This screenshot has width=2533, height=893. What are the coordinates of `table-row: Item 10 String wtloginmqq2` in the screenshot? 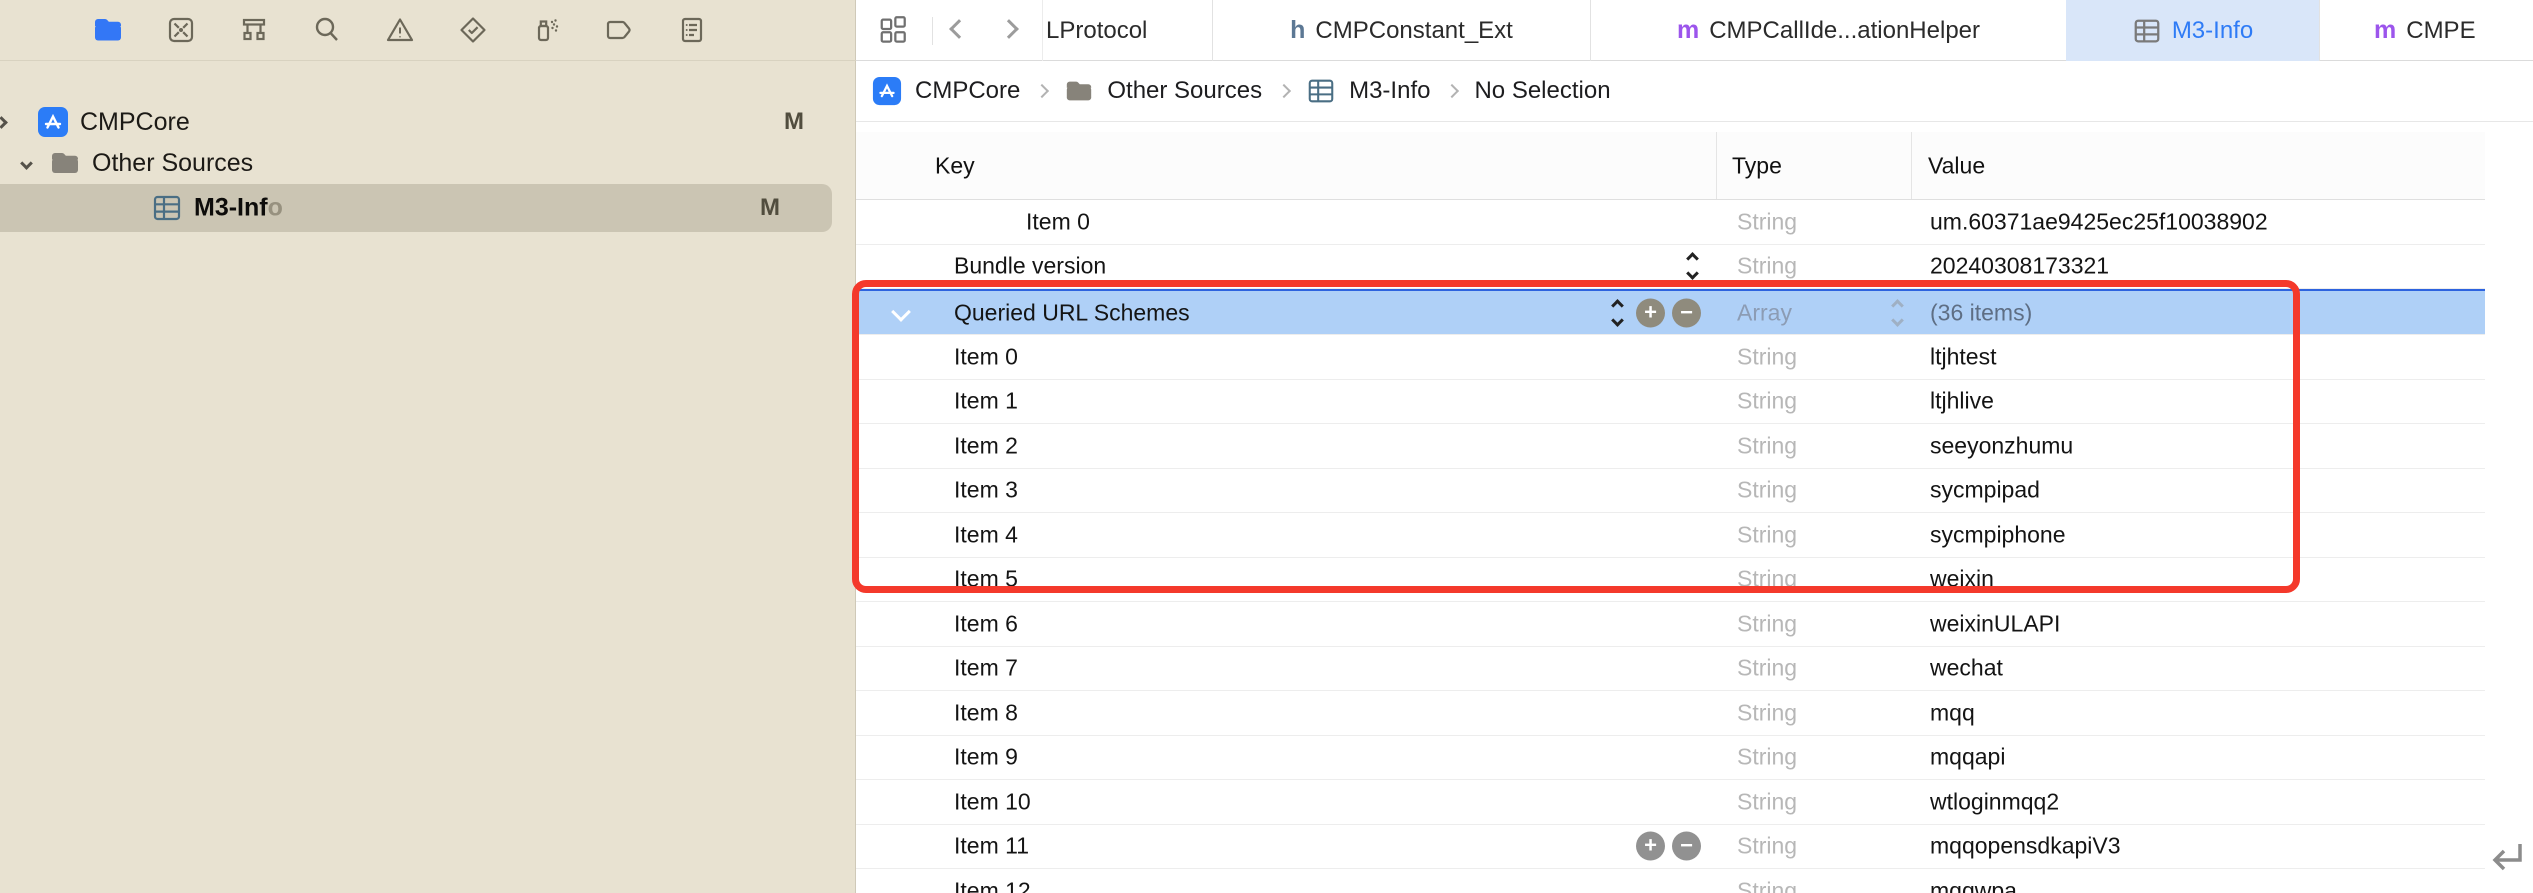 It's located at (1670, 802).